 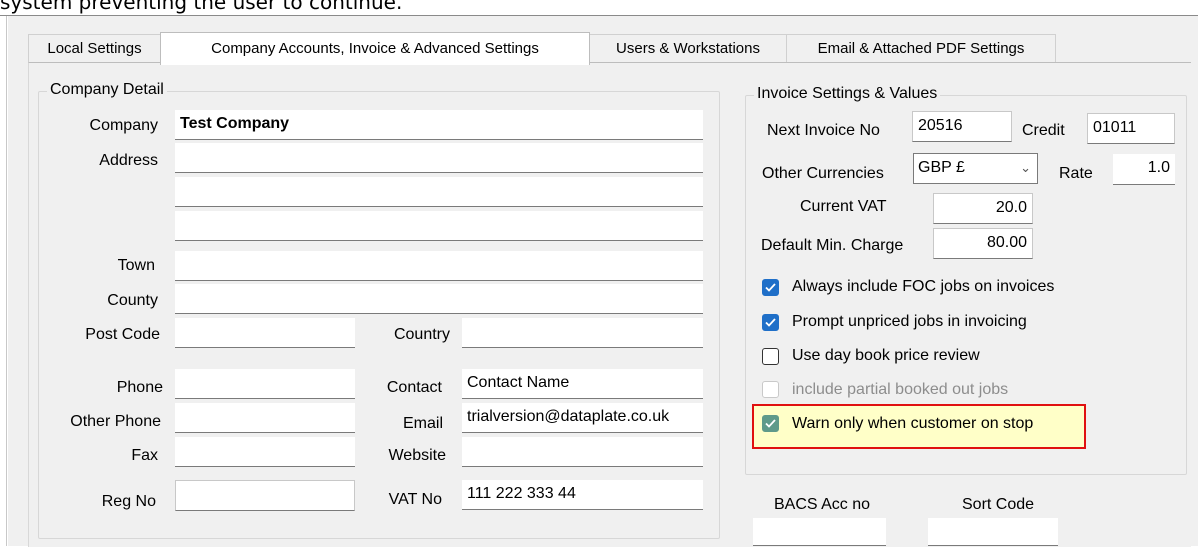 I want to click on phone-field, so click(x=265, y=384).